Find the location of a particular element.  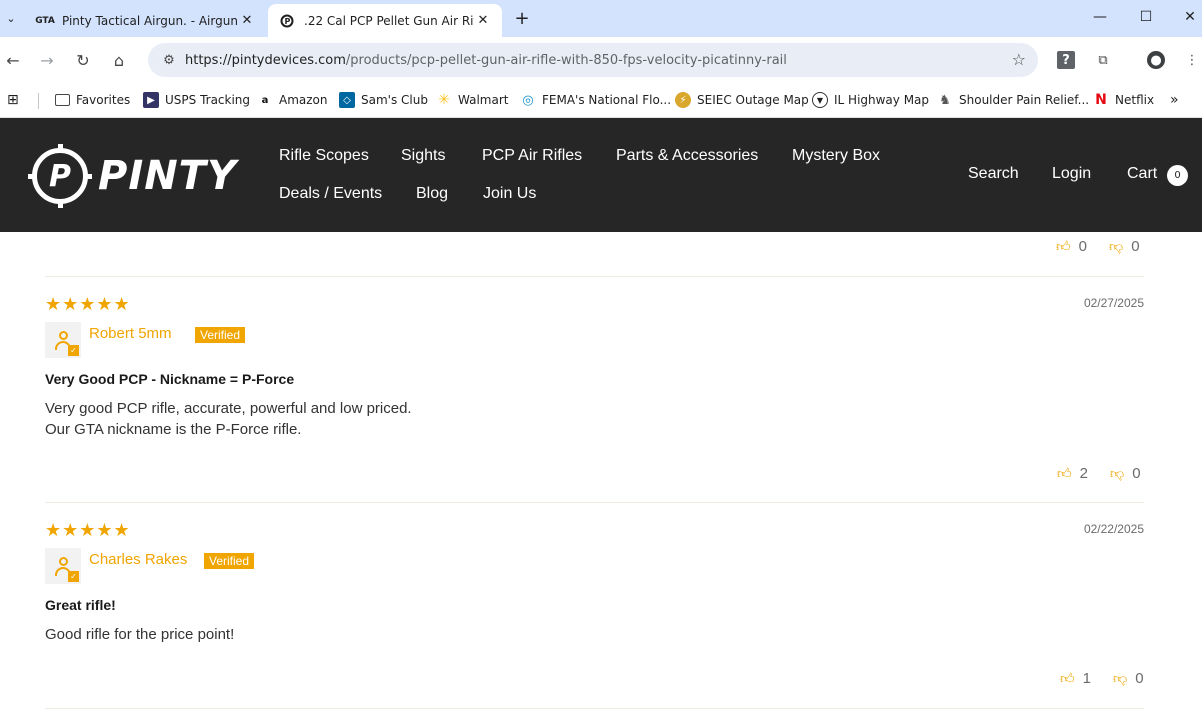

bookmark-favorites: Favorites is located at coordinates (92, 100).